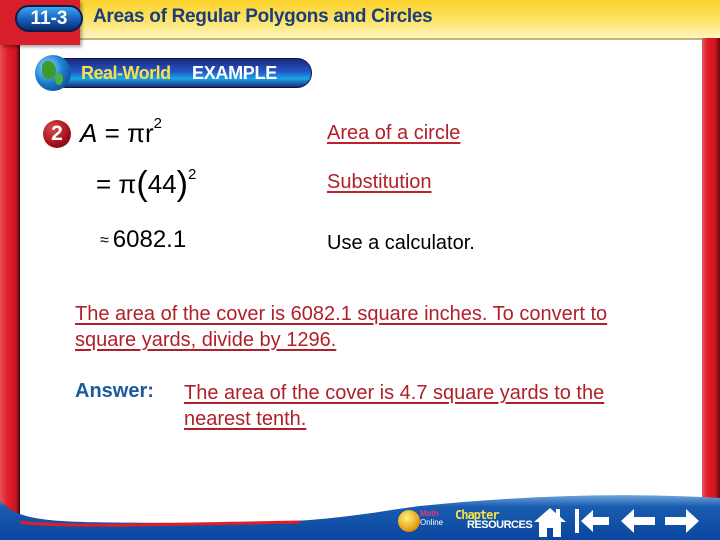 The height and width of the screenshot is (540, 720). I want to click on step-number-badge: 2, so click(57, 134).